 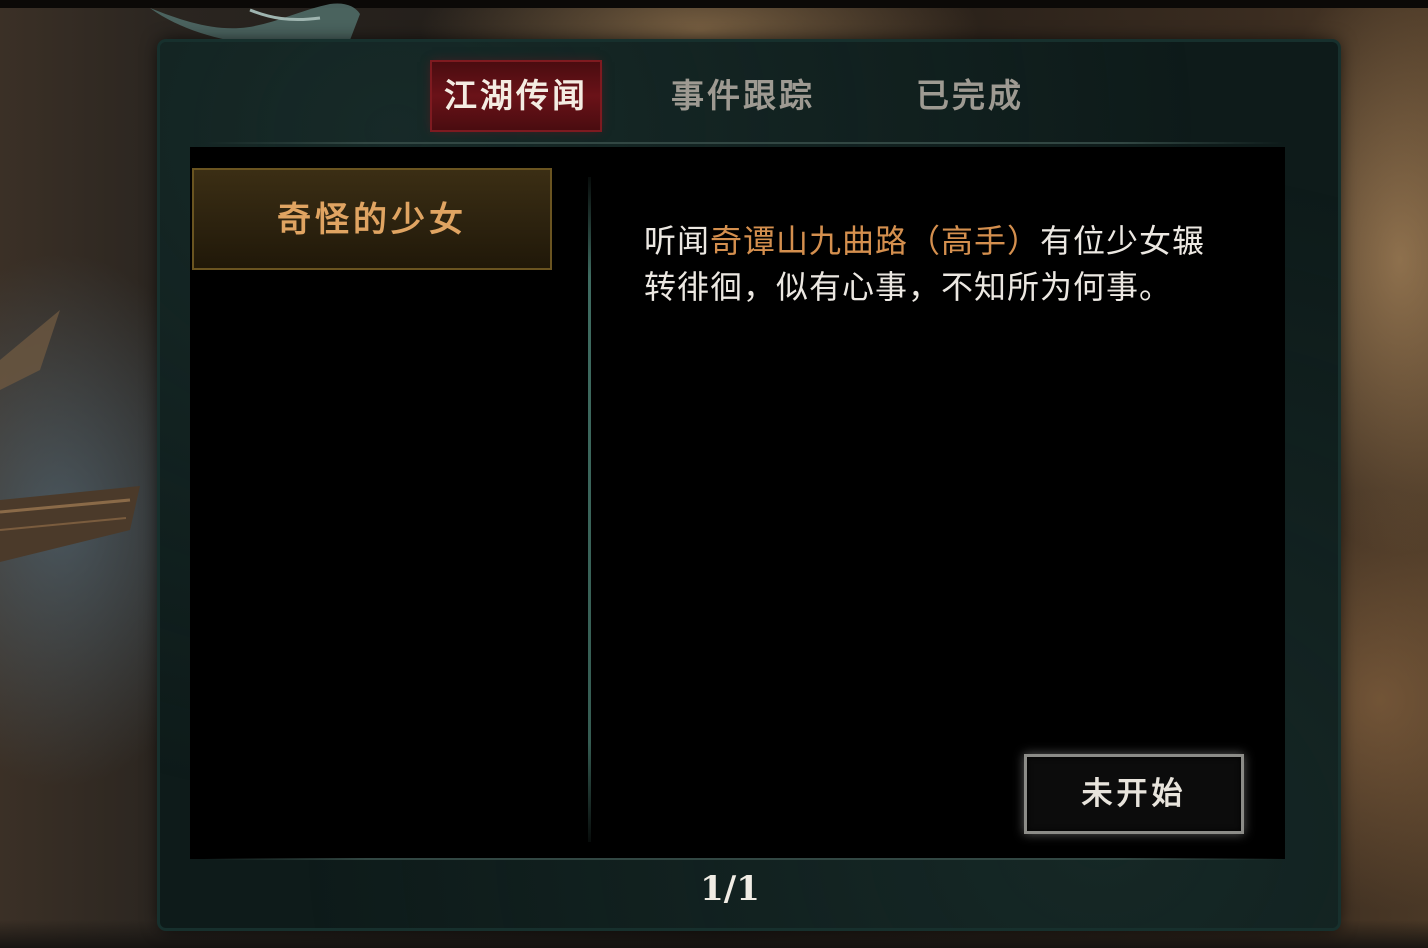 I want to click on tab-divider, so click(x=744, y=143).